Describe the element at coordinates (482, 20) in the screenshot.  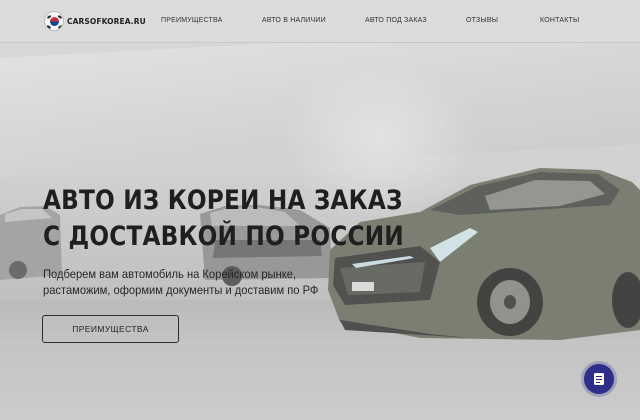
I see `nav-item-reviews: ОТЗЫВЫ` at that location.